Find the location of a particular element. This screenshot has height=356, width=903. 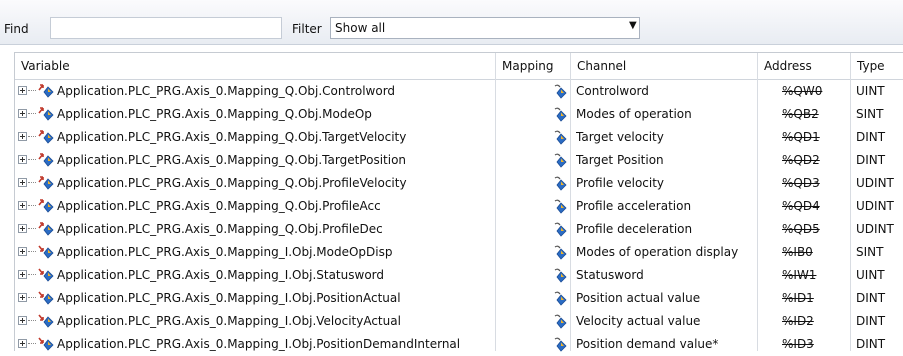

toolbar: Find Filter Show all ▼ is located at coordinates (451, 22).